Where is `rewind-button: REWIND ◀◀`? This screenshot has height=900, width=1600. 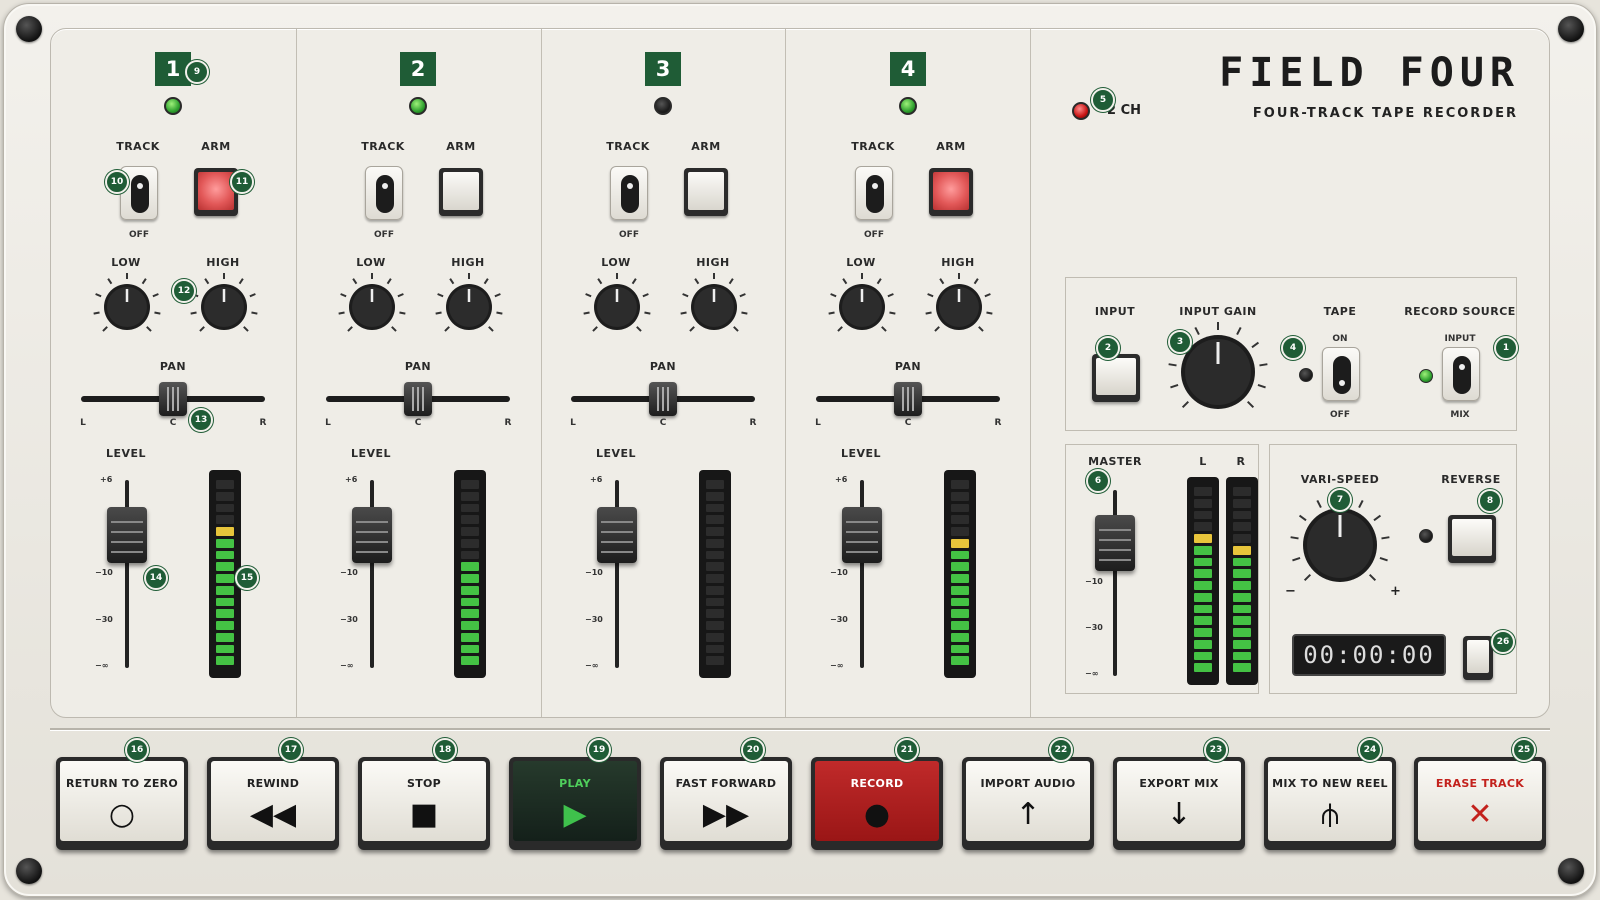
rewind-button: REWIND ◀◀ is located at coordinates (273, 803).